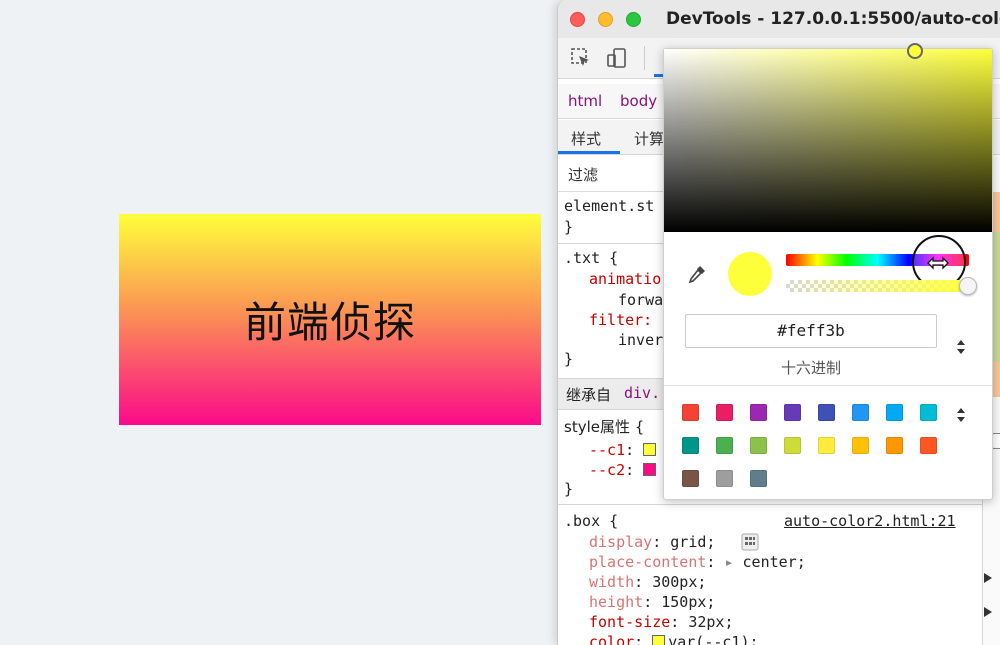  Describe the element at coordinates (996, 441) in the screenshot. I see `show-all-checkbox` at that location.